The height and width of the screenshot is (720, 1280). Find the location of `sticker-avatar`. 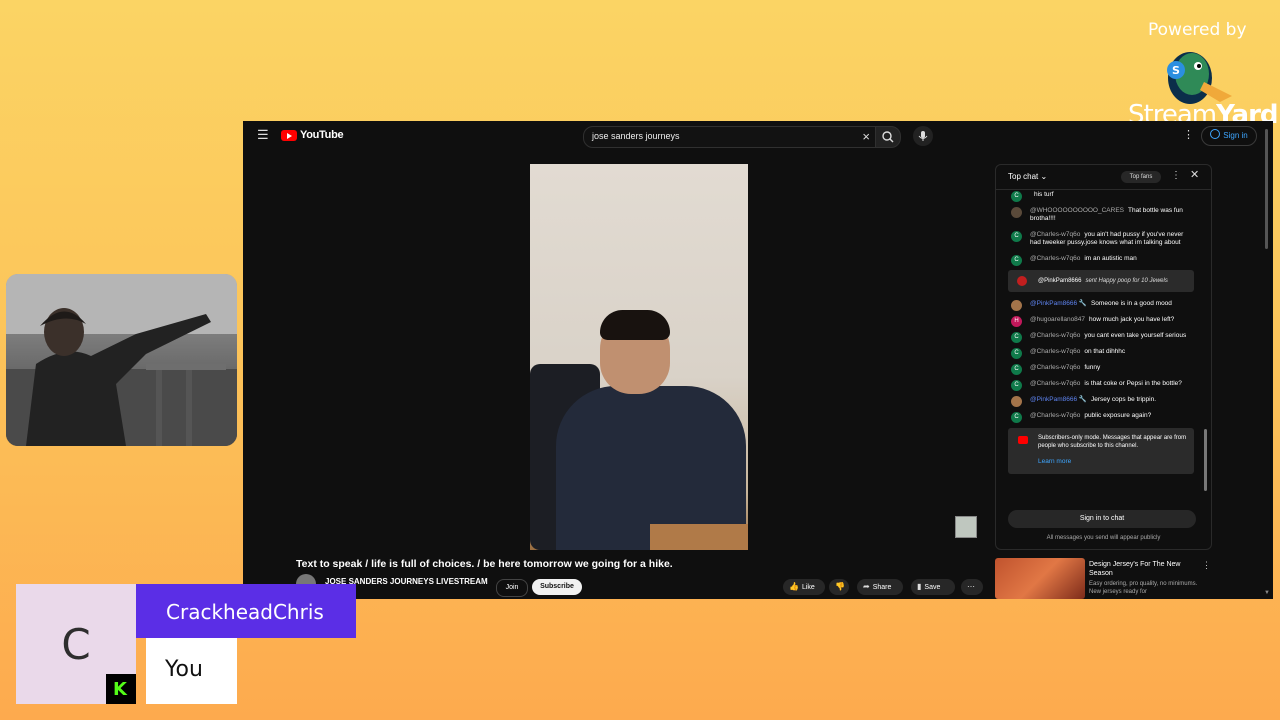

sticker-avatar is located at coordinates (1022, 281).